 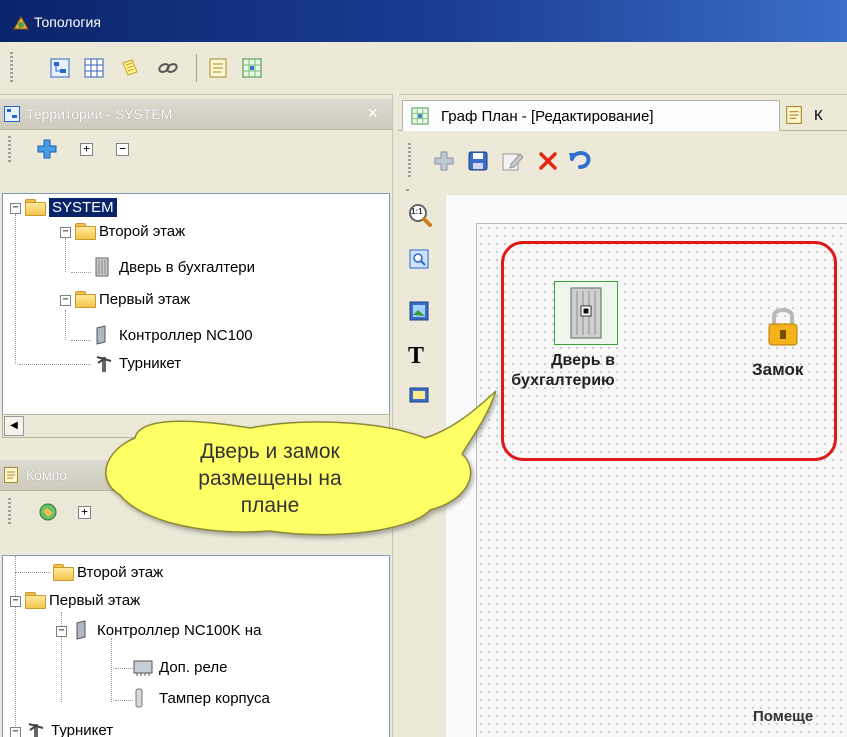 I want to click on zoom-label: 1:1, so click(x=417, y=211).